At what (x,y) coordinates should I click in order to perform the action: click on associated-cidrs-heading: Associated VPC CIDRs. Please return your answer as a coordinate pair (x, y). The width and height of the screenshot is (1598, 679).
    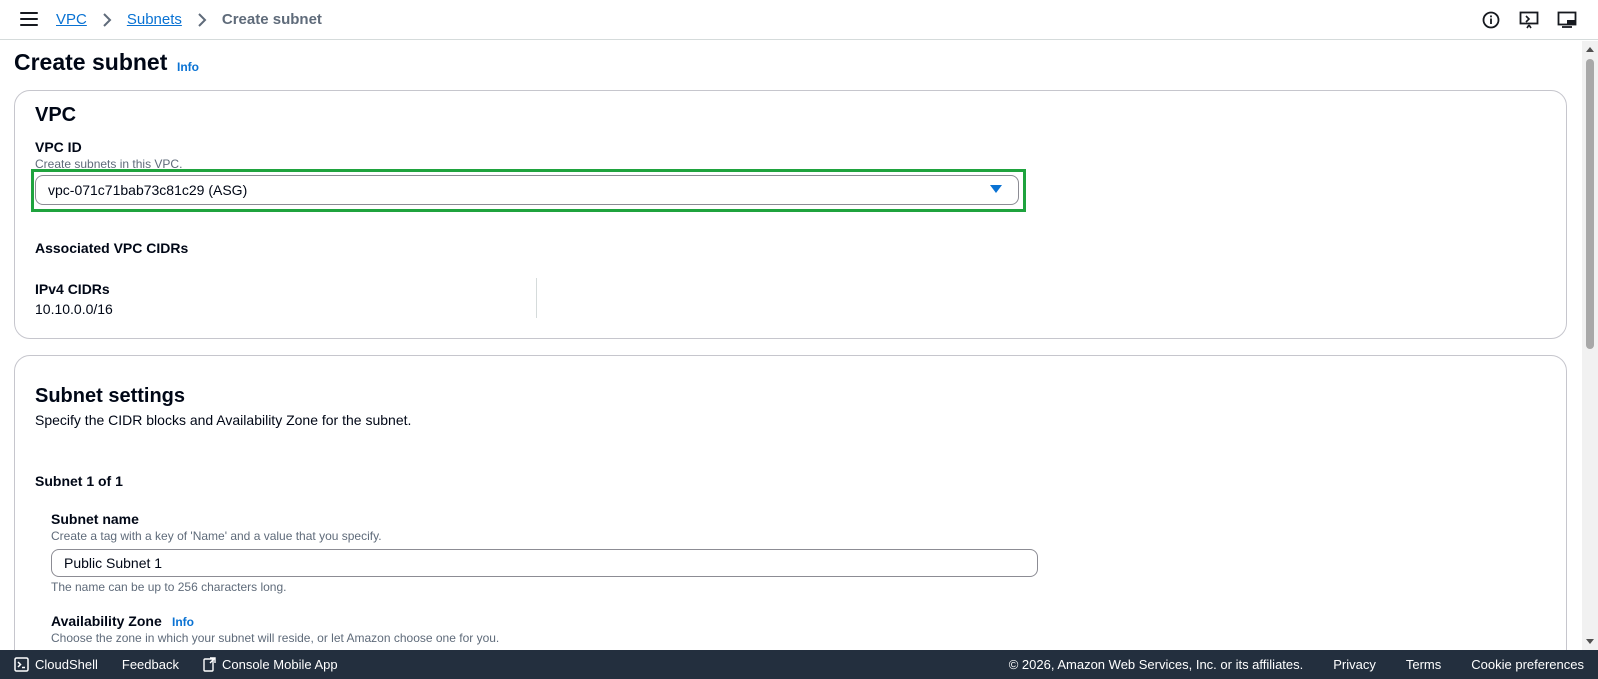
    Looking at the image, I should click on (112, 248).